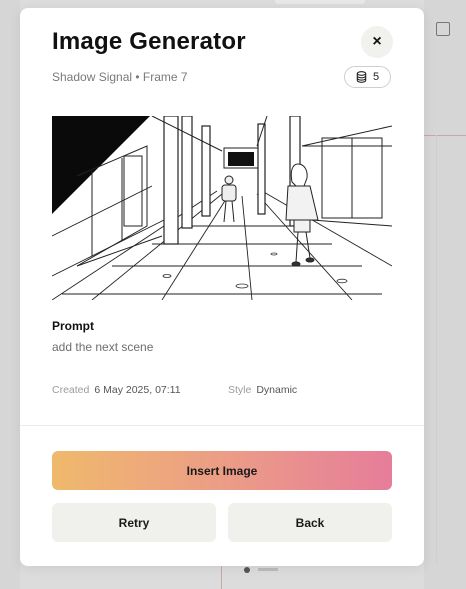 This screenshot has height=589, width=466. Describe the element at coordinates (367, 77) in the screenshot. I see `credits-badge: 5` at that location.